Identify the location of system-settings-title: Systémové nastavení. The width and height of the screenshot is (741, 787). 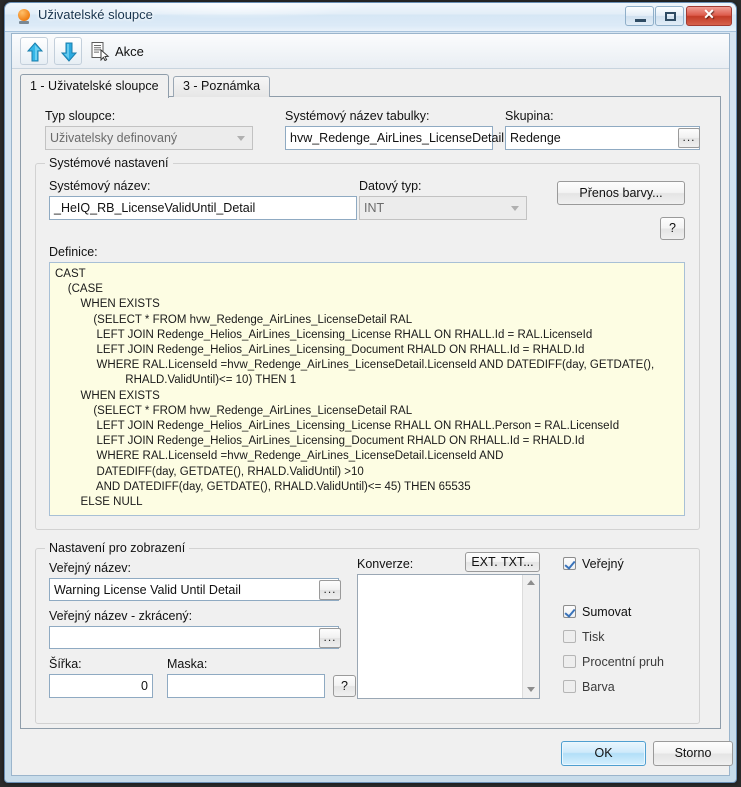
(109, 163).